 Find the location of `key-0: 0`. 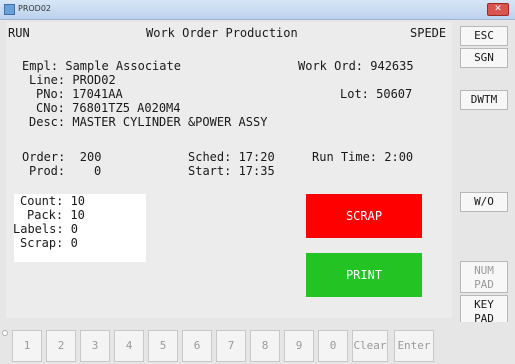

key-0: 0 is located at coordinates (333, 346).